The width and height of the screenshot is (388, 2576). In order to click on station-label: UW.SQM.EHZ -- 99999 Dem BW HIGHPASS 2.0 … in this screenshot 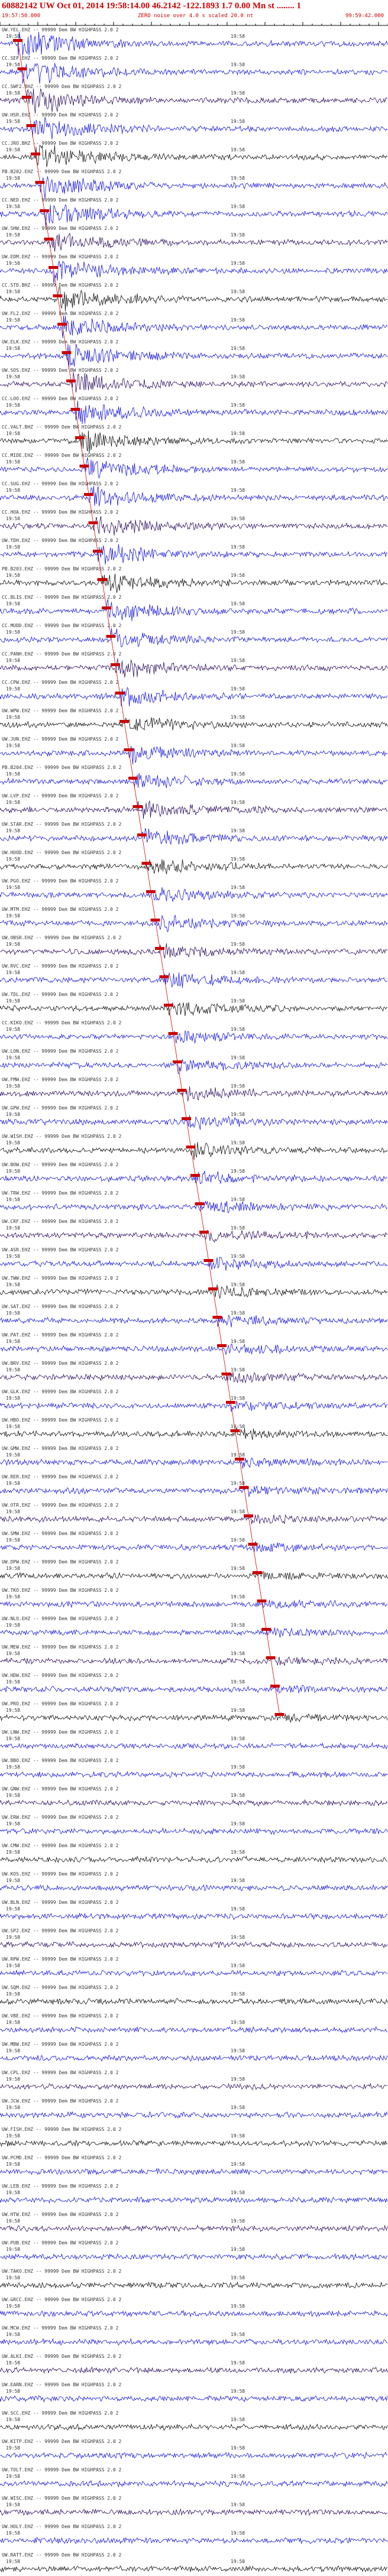, I will do `click(60, 1987)`.